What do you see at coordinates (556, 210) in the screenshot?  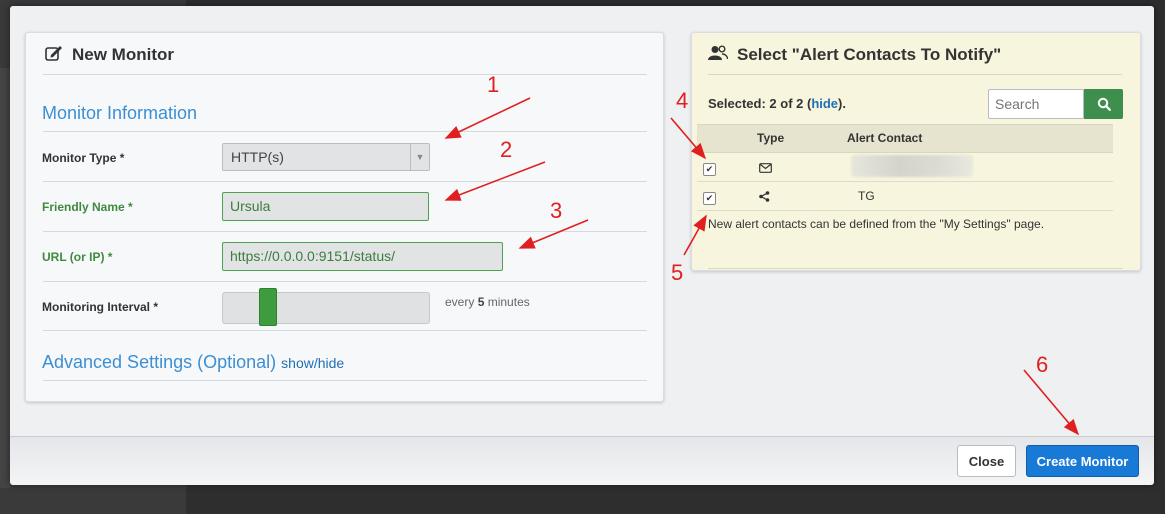 I see `annotation-label-3: 3` at bounding box center [556, 210].